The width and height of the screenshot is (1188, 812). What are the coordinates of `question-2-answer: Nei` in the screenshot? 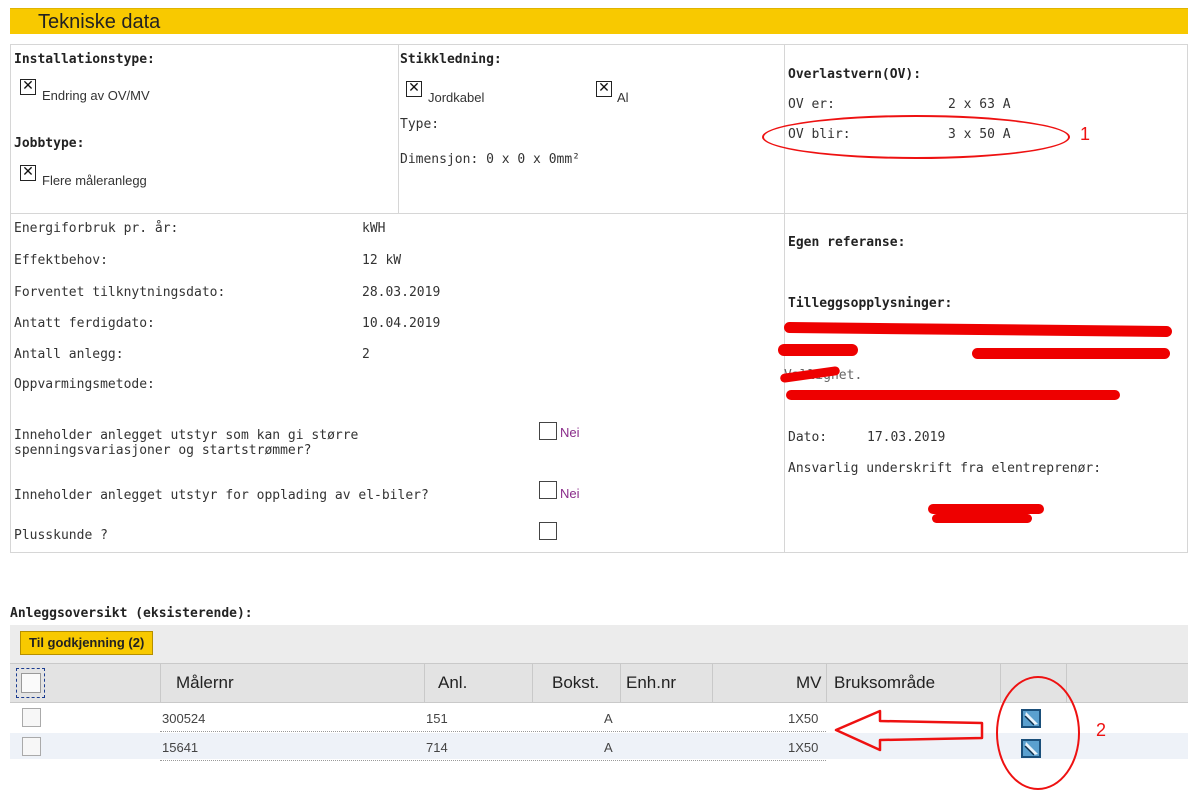 It's located at (570, 493).